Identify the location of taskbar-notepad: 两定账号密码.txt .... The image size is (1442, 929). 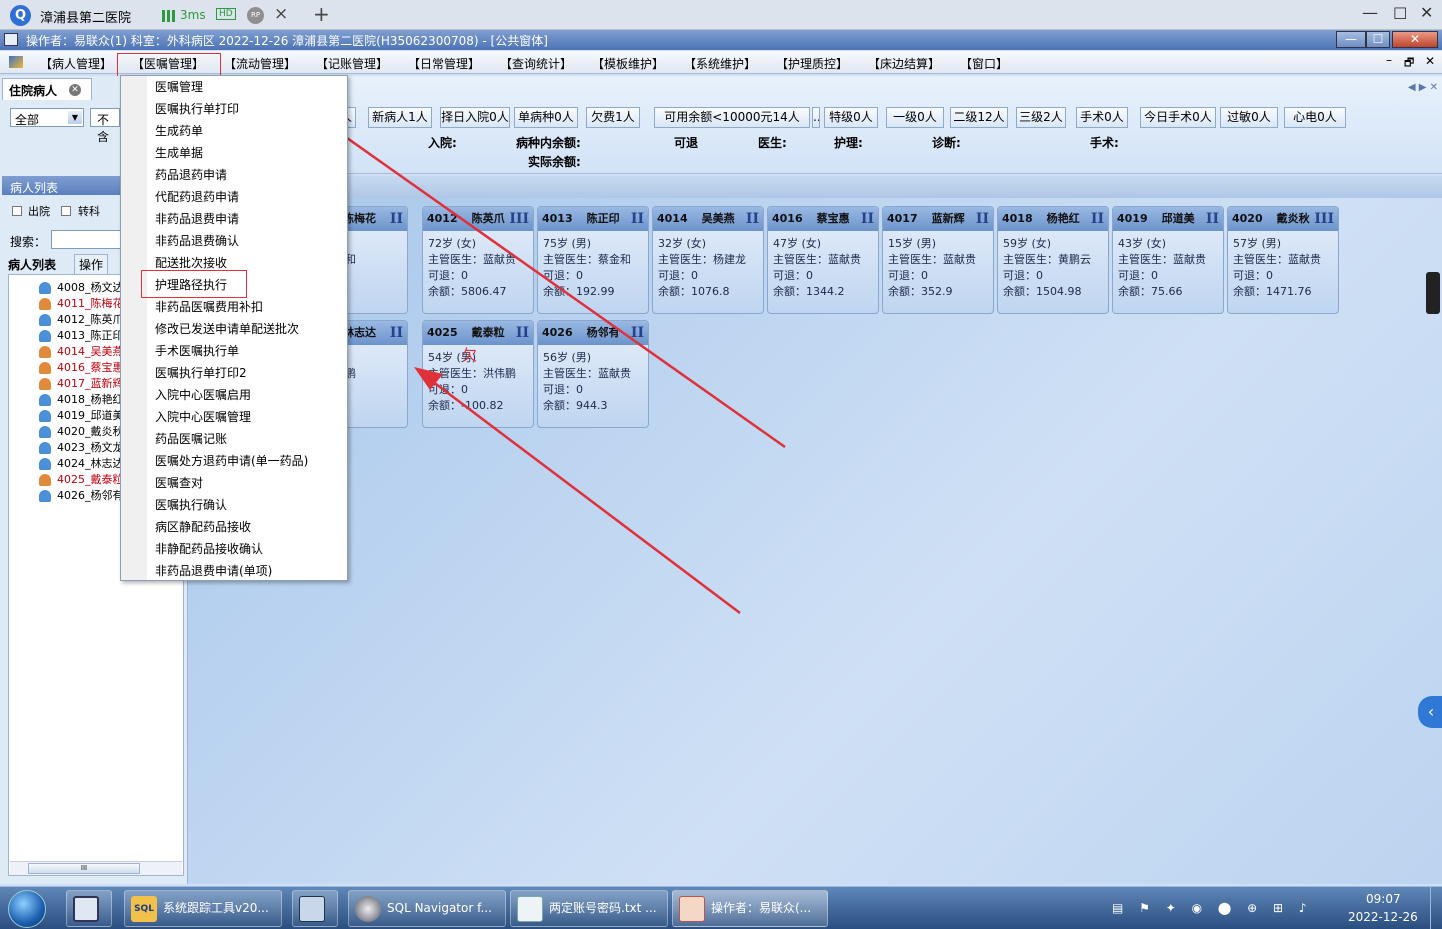
(589, 908).